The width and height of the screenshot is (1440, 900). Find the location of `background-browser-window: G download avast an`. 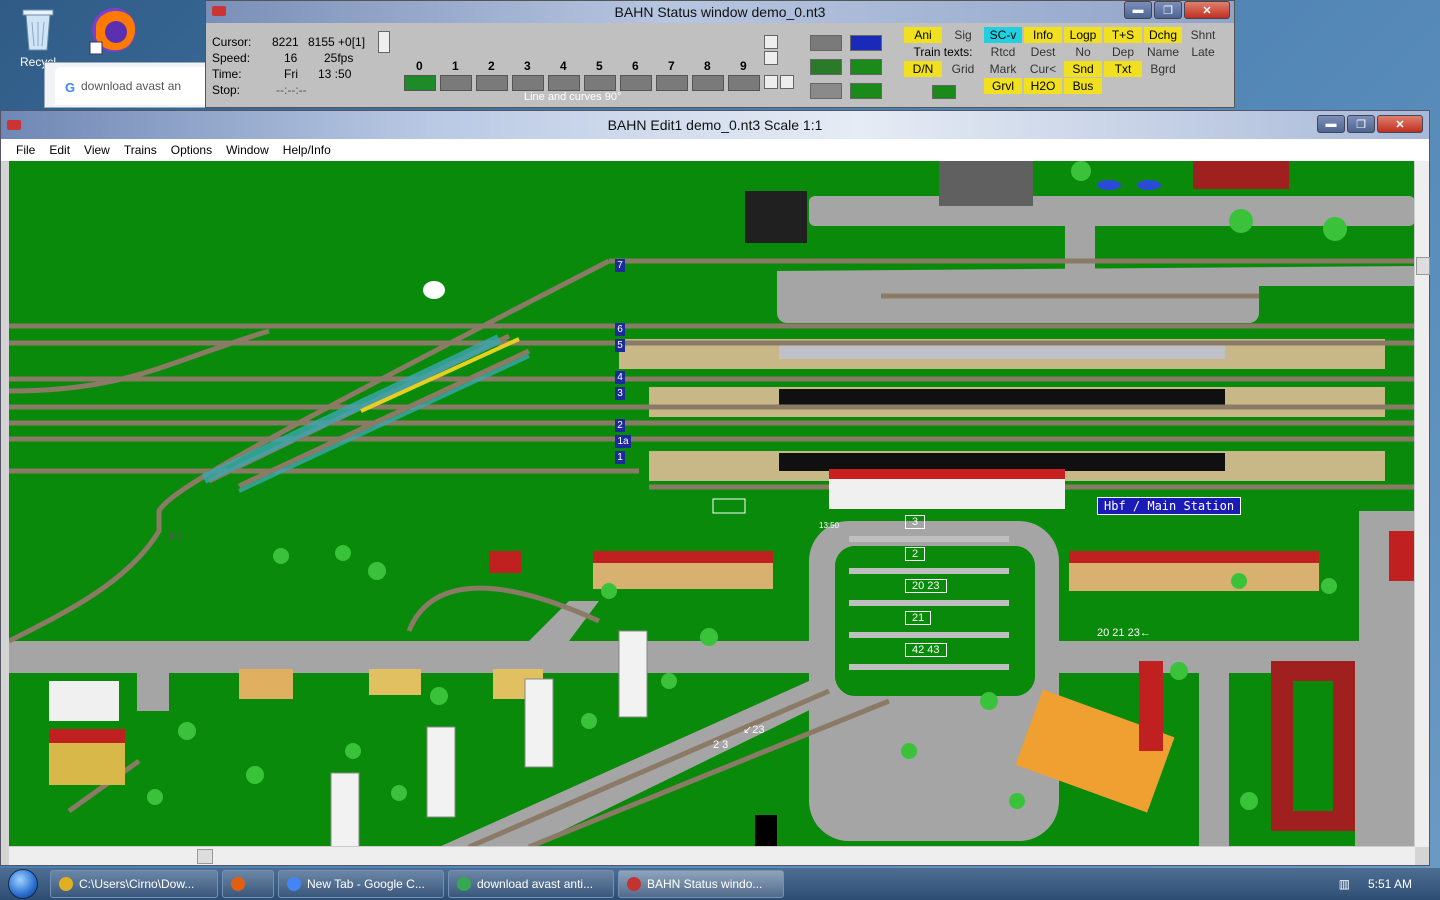

background-browser-window: G download avast an is located at coordinates (129, 85).